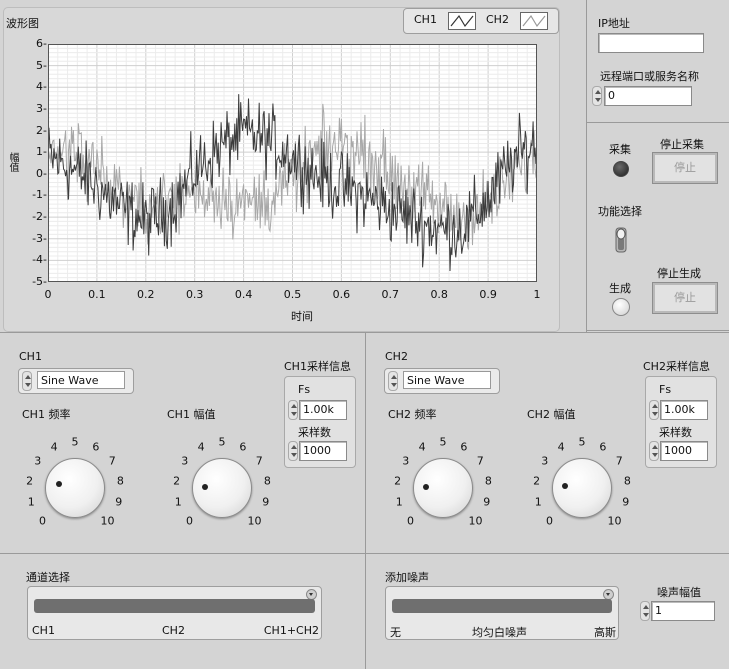 The height and width of the screenshot is (669, 729). Describe the element at coordinates (243, 294) in the screenshot. I see `x-tick-label: 0.4` at that location.